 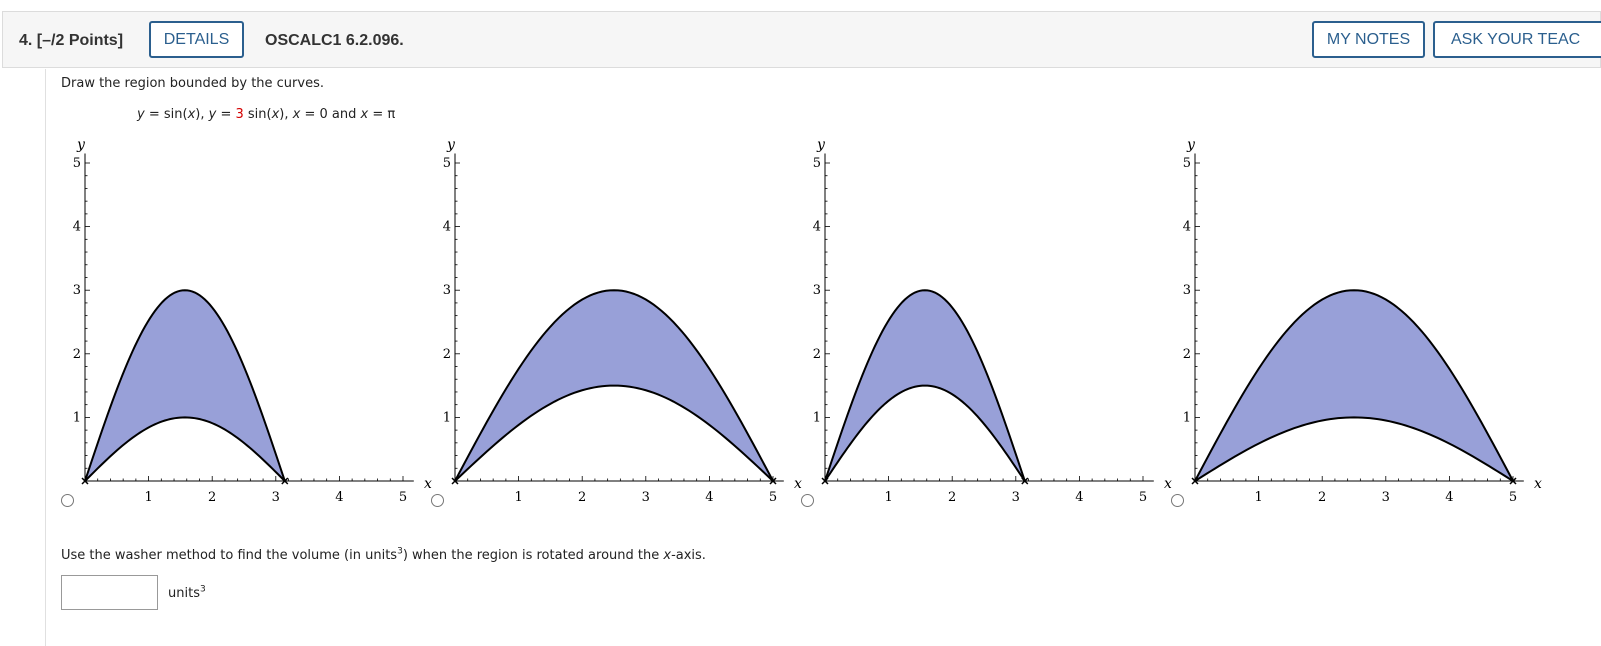 What do you see at coordinates (187, 592) in the screenshot?
I see `answer-units: units3` at bounding box center [187, 592].